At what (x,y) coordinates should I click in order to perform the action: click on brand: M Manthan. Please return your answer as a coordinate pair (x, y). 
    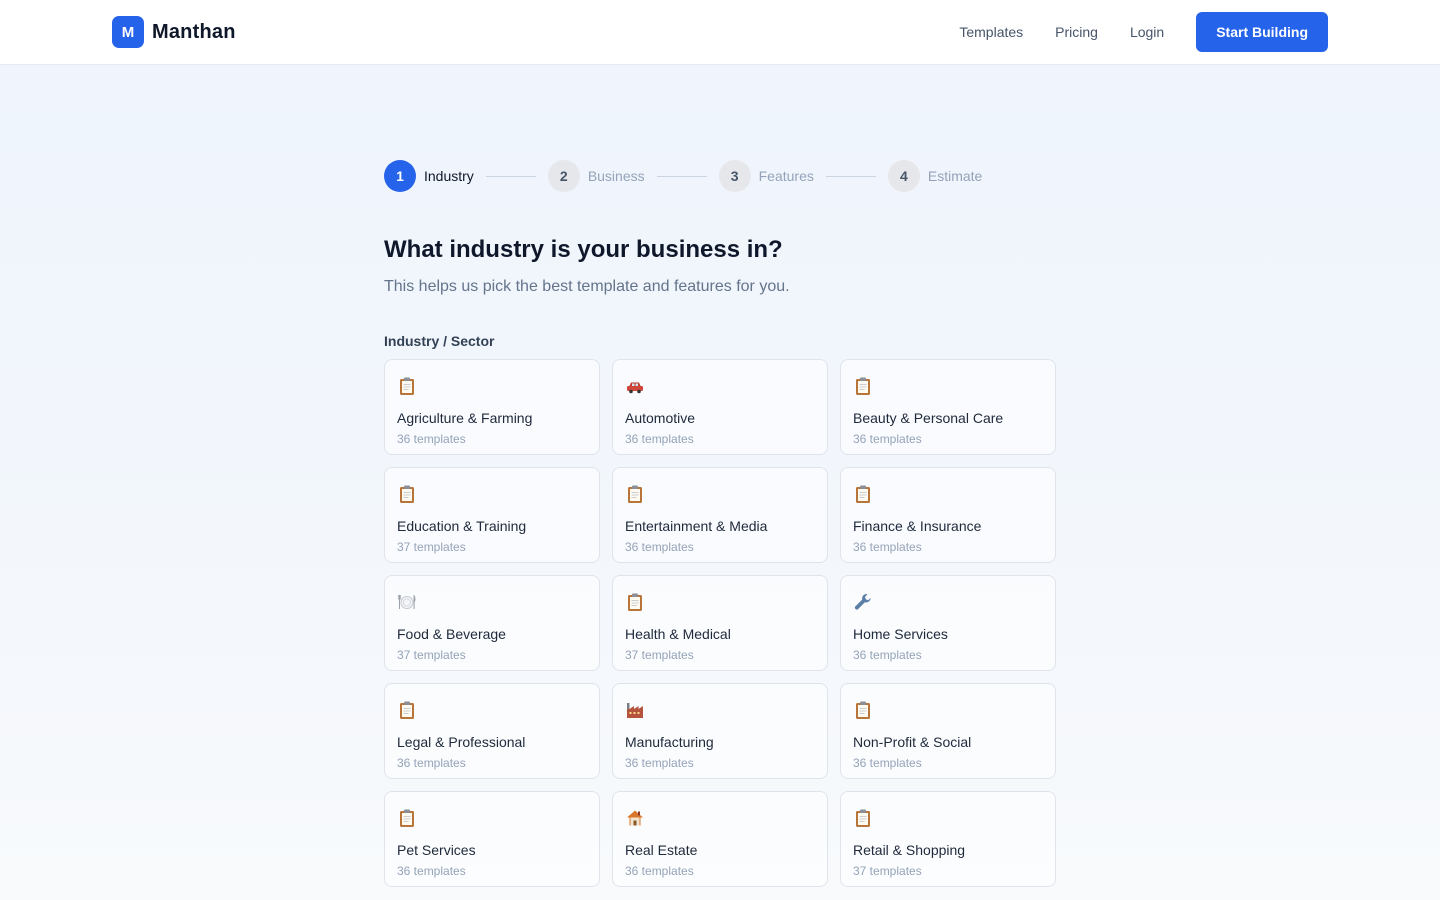
    Looking at the image, I should click on (174, 32).